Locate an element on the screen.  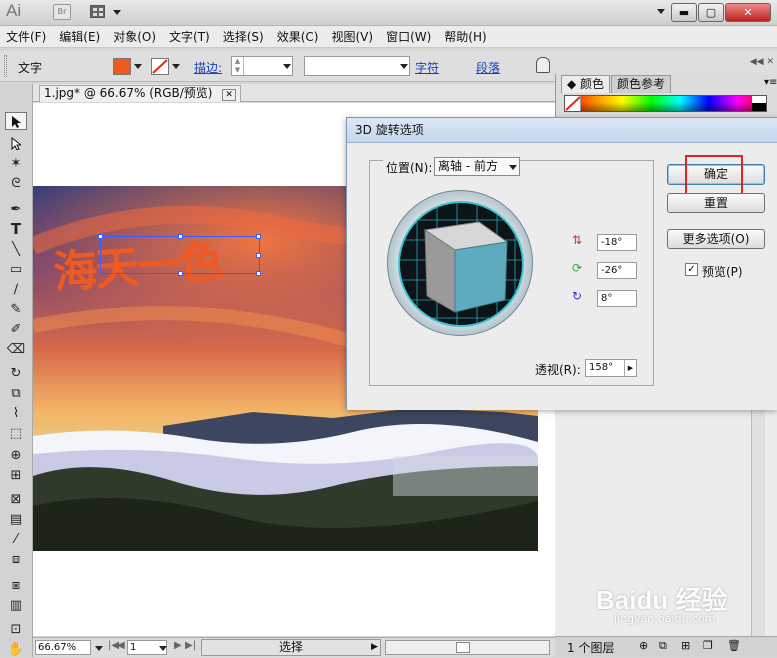
status-menu-icon: ▶ is located at coordinates (374, 647).